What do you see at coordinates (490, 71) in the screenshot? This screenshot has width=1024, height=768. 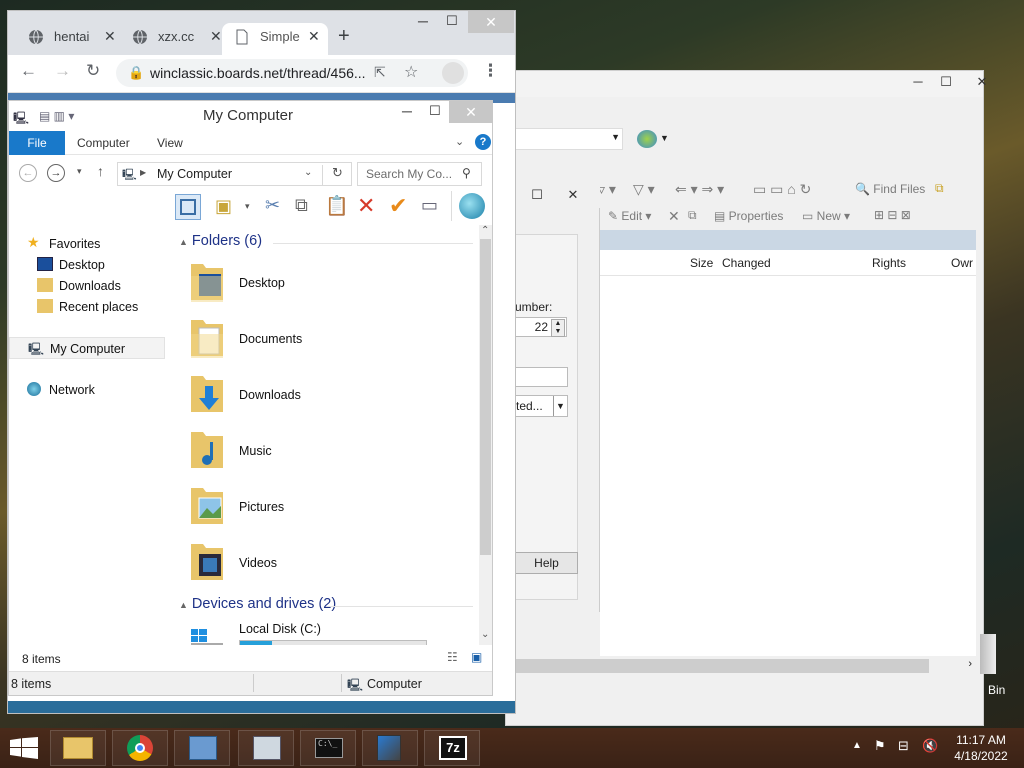 I see `menu-kebab-icon: ⋮` at bounding box center [490, 71].